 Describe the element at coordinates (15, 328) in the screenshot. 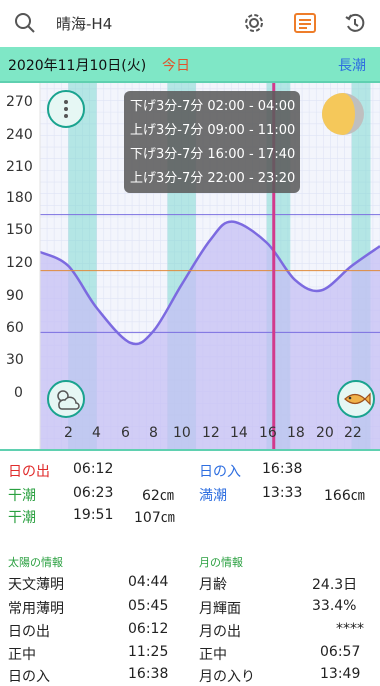

I see `y-tick-label: 60` at that location.